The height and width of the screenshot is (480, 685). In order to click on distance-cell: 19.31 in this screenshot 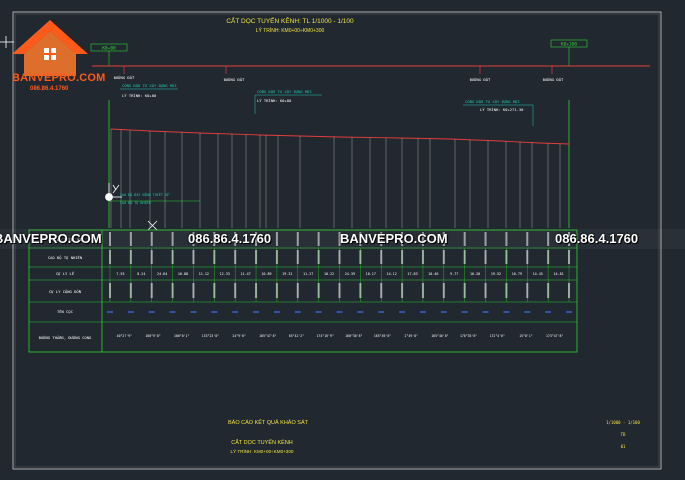, I will do `click(287, 274)`.